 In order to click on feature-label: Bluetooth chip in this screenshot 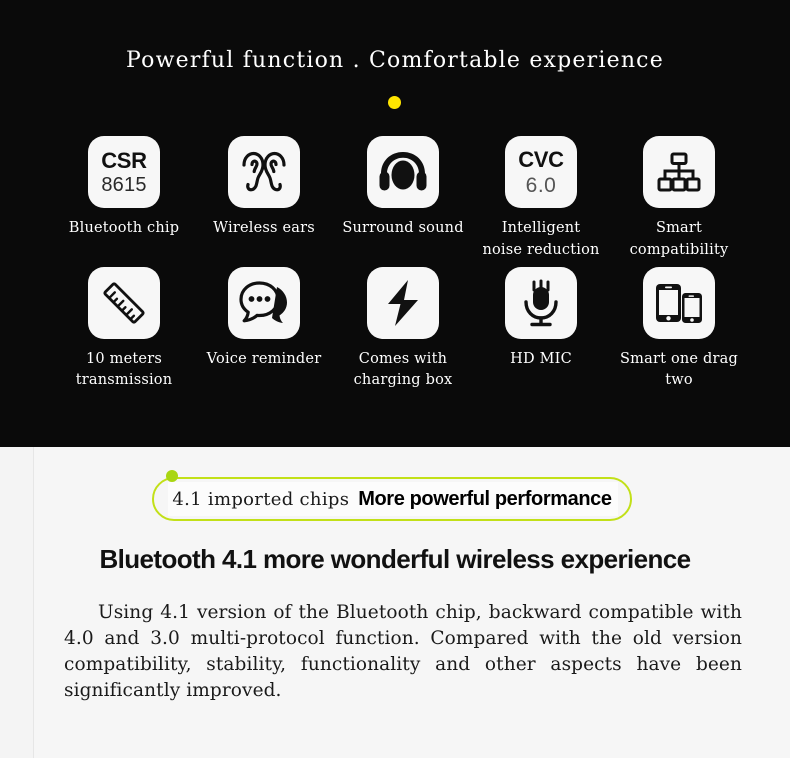, I will do `click(124, 228)`.